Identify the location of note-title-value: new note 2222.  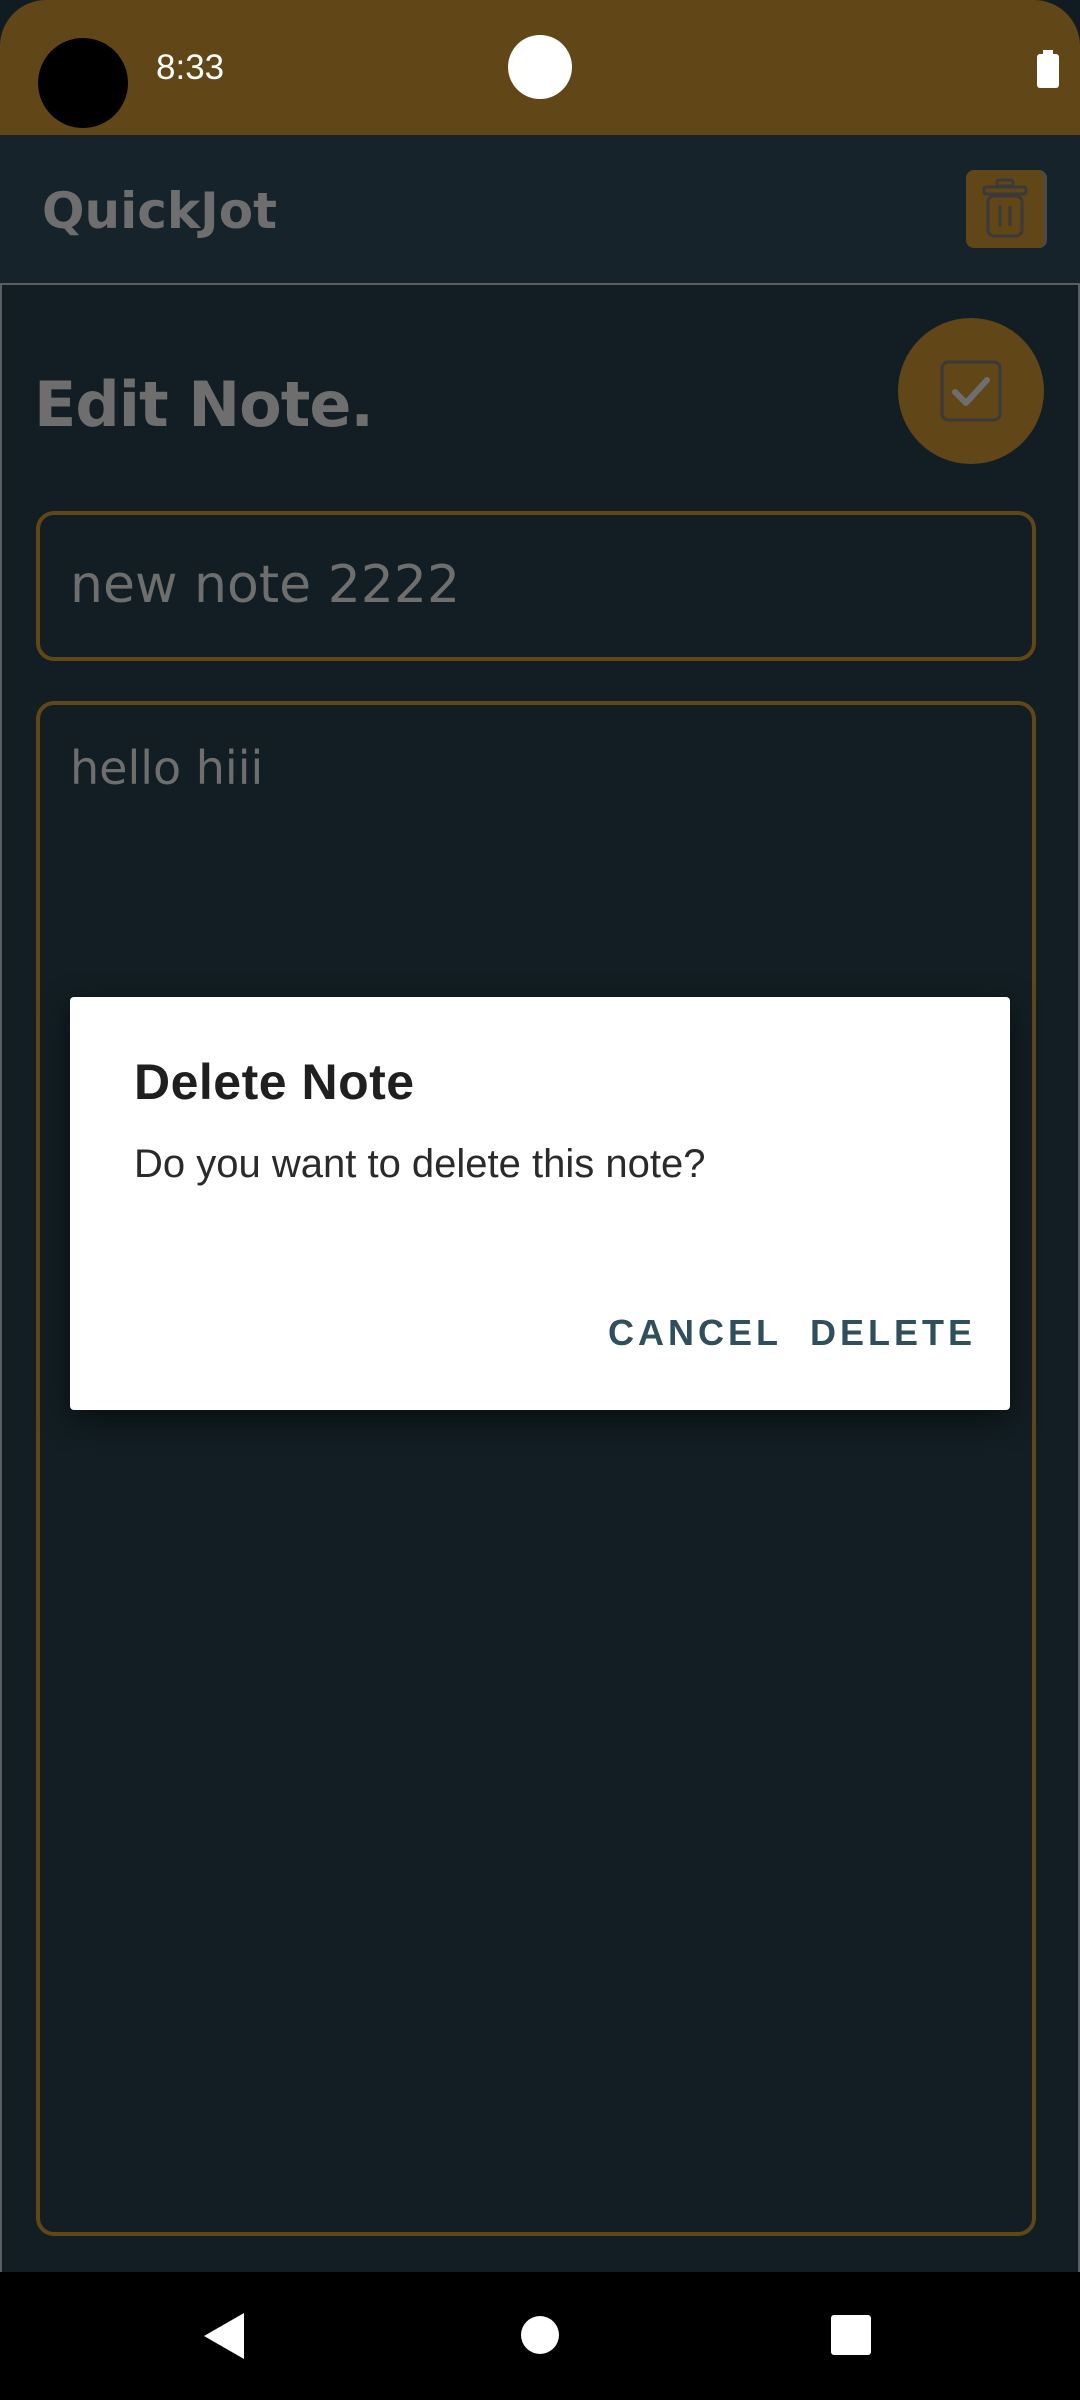
(265, 585).